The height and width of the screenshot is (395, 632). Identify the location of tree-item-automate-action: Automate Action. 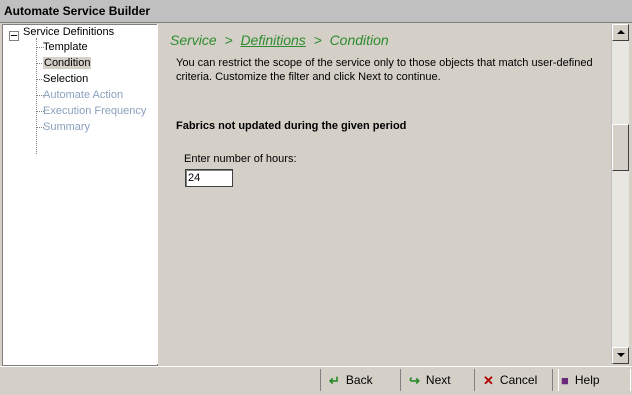
(83, 95).